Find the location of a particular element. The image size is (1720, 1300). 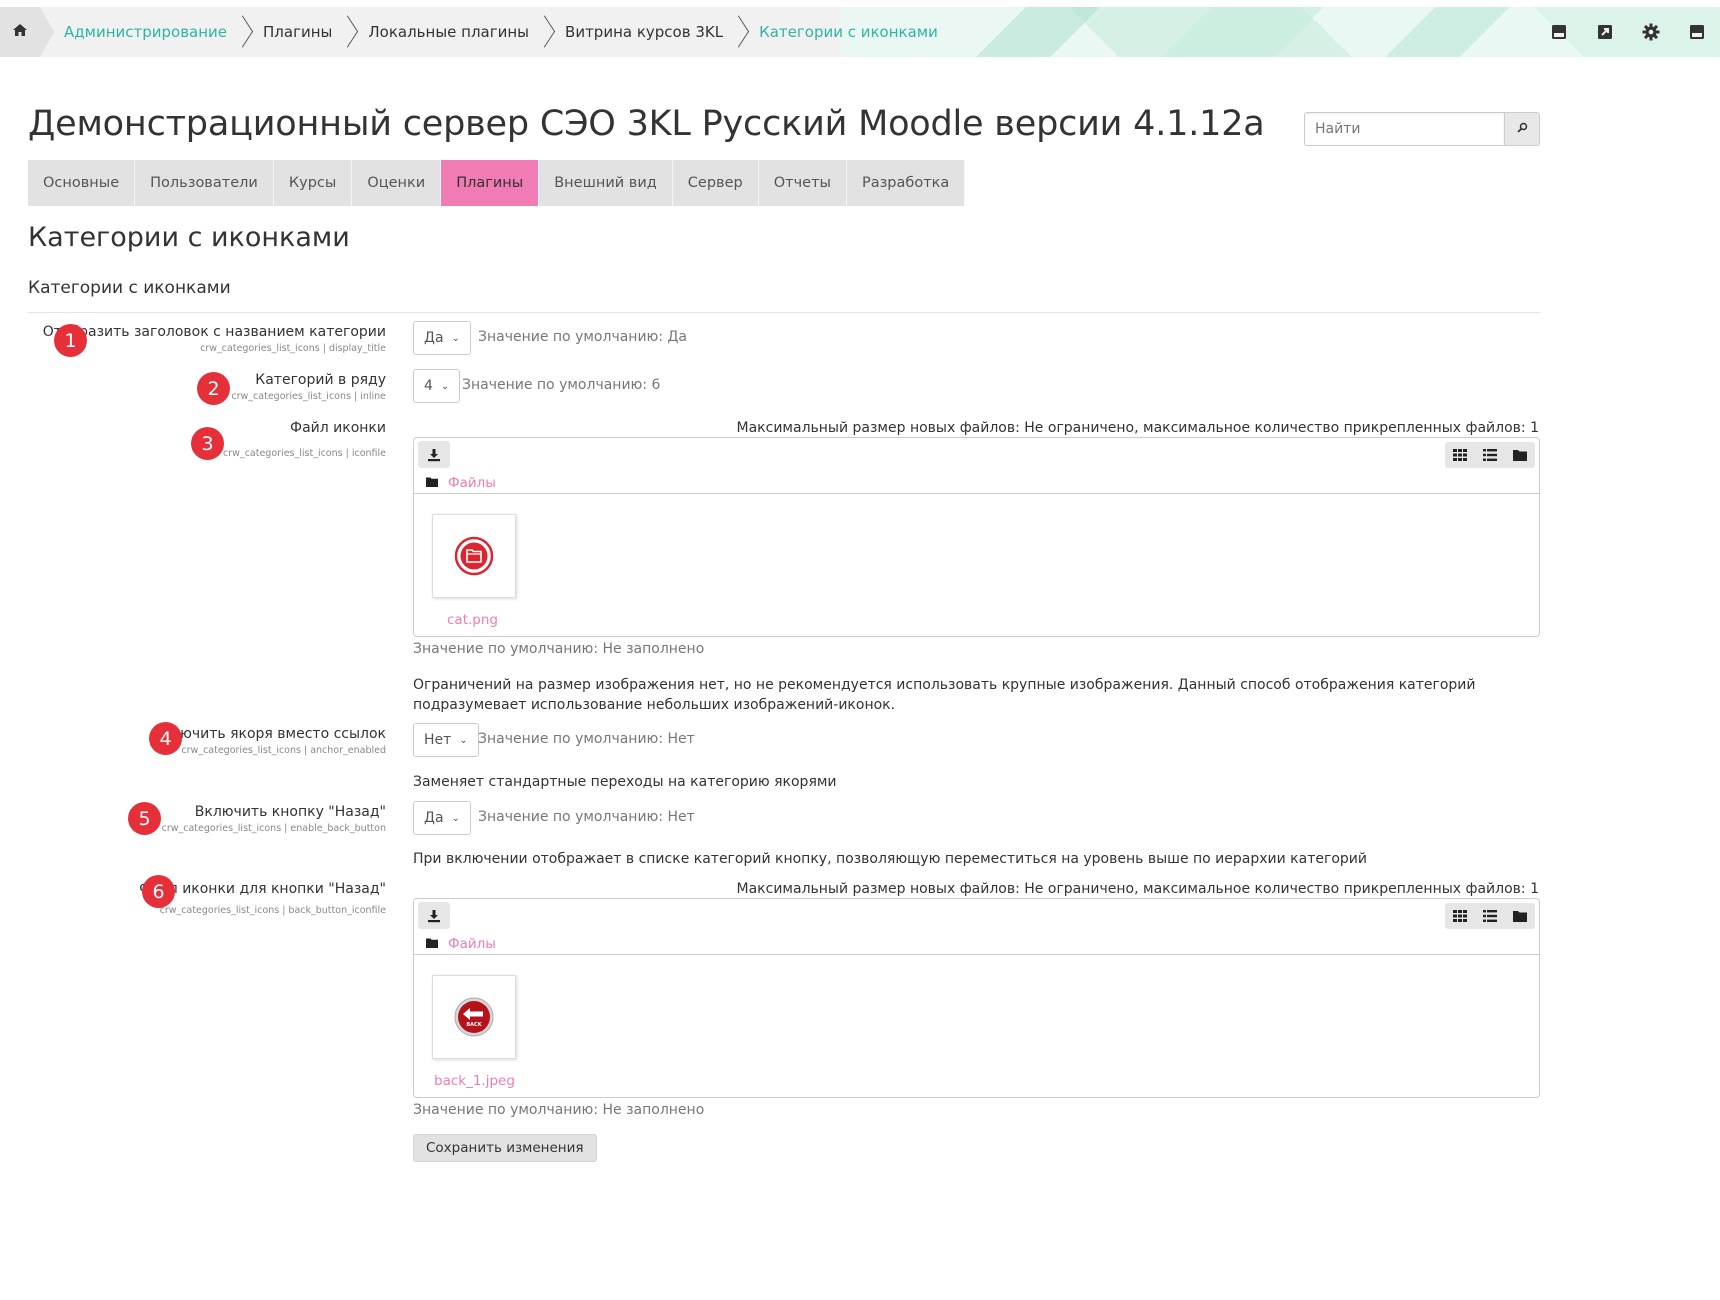

anchor-enabled-select: Нет ⌄ is located at coordinates (446, 740).